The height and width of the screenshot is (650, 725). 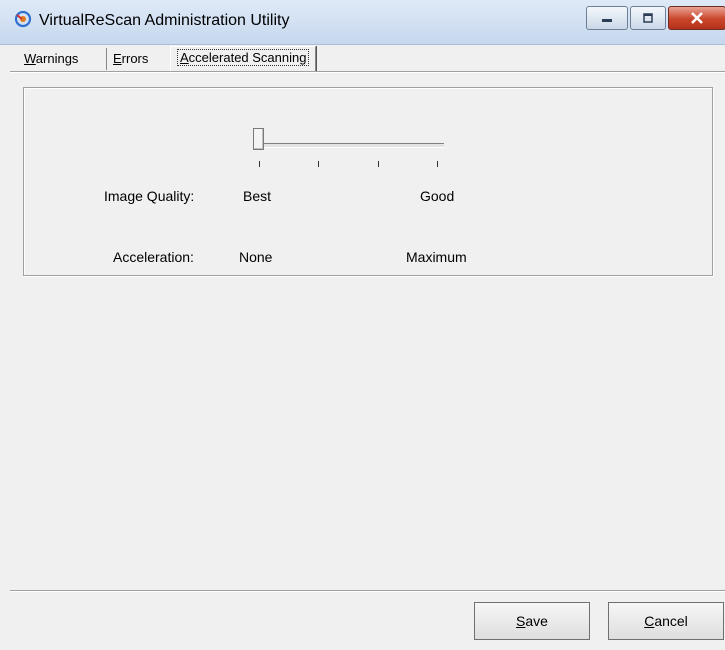 What do you see at coordinates (649, 621) in the screenshot?
I see `cancel-mnemonic: C` at bounding box center [649, 621].